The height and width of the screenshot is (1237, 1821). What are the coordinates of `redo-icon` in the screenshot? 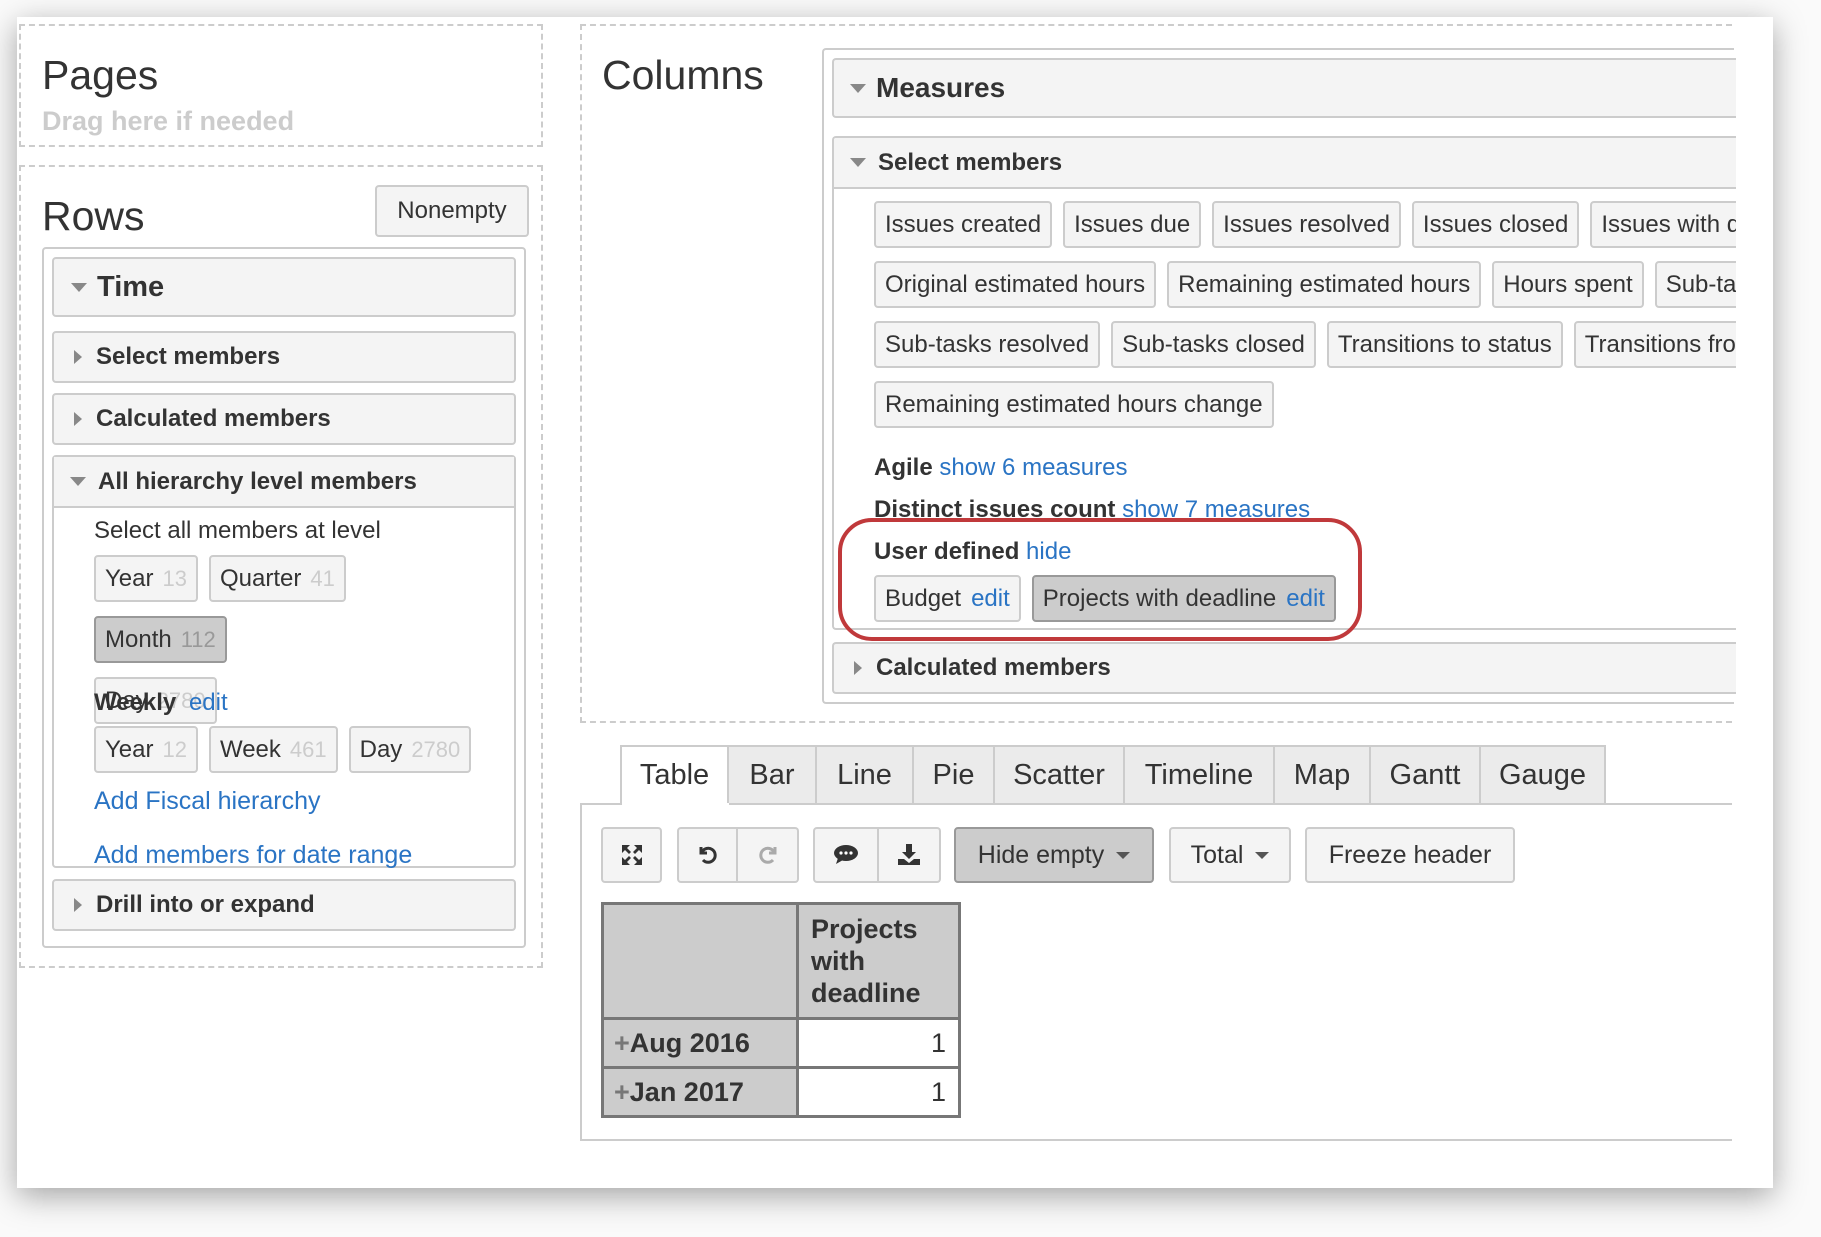 It's located at (767, 855).